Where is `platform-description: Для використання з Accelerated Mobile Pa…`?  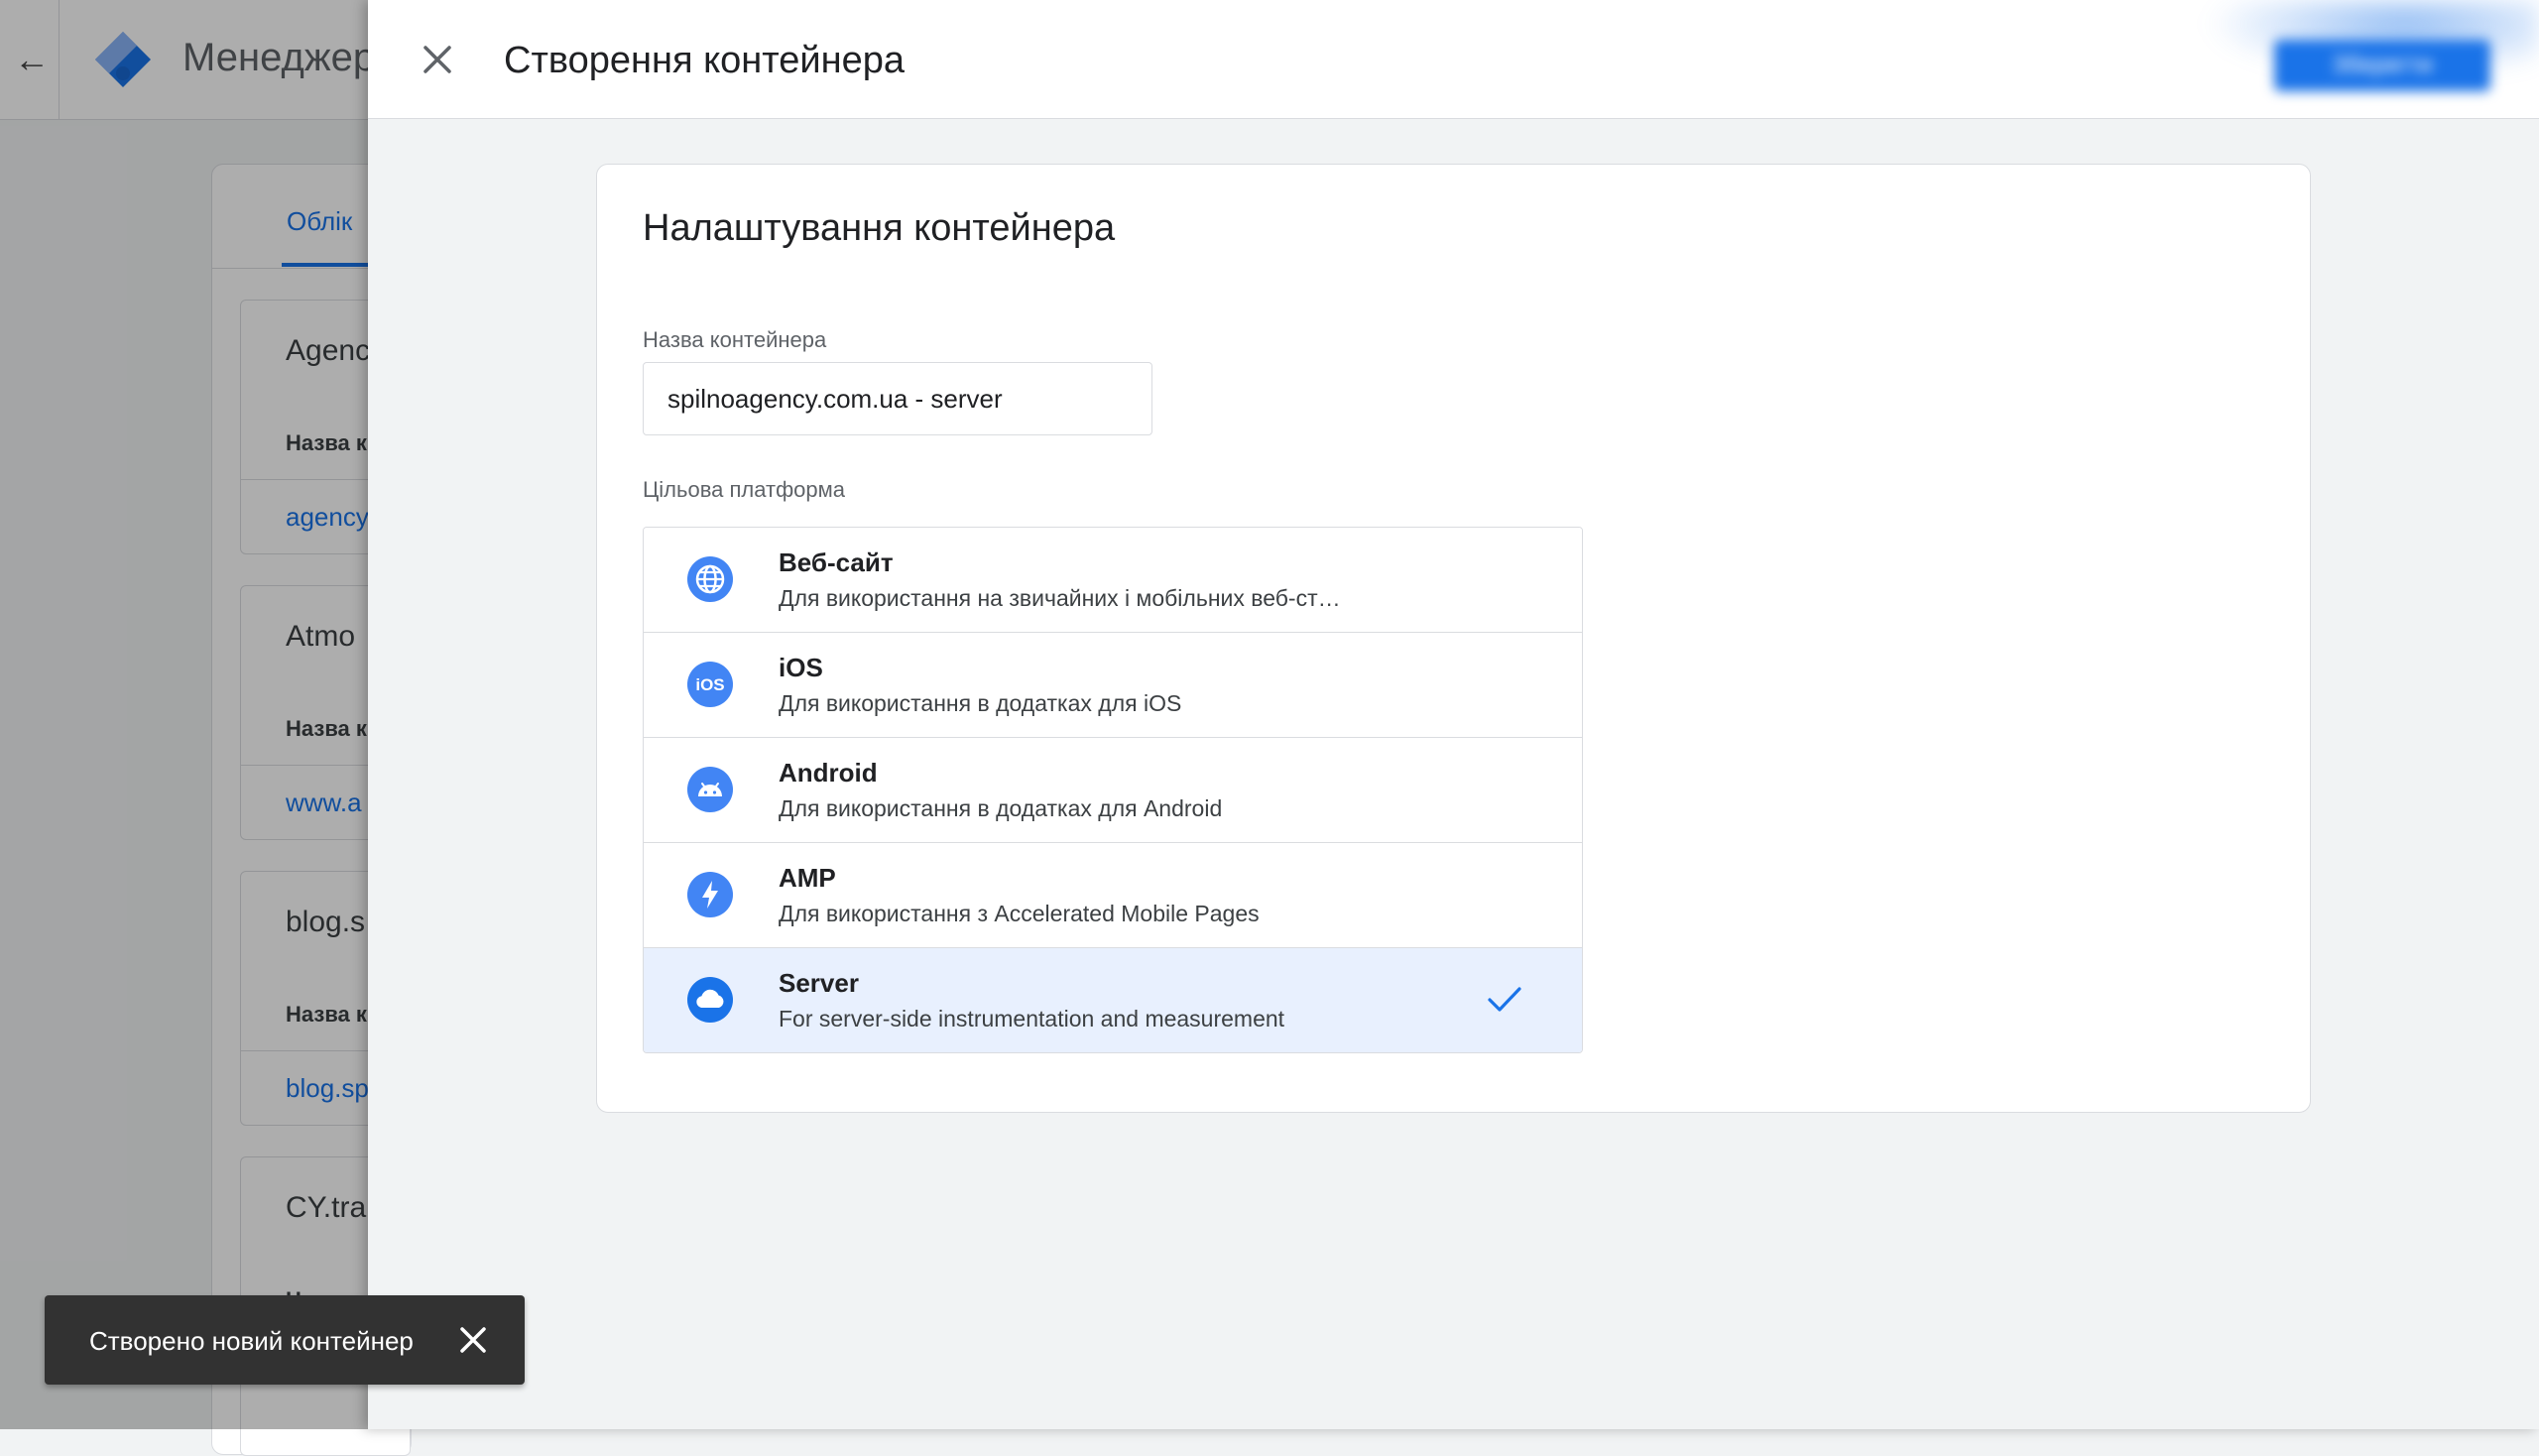 platform-description: Для використання з Accelerated Mobile Pa… is located at coordinates (1020, 913).